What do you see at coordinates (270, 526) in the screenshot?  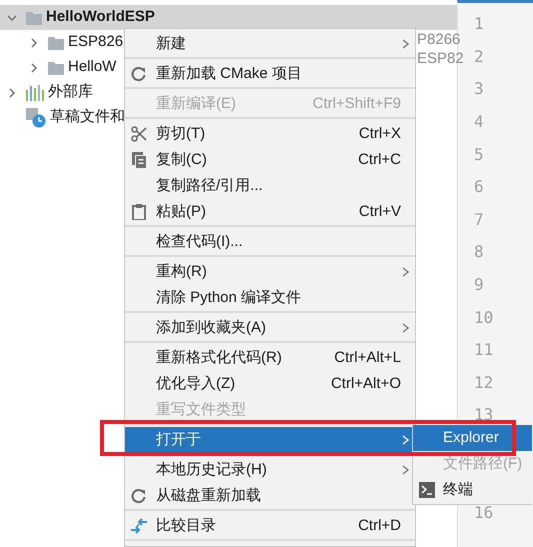 I see `menu-item: 比较目录 Ctrl+D` at bounding box center [270, 526].